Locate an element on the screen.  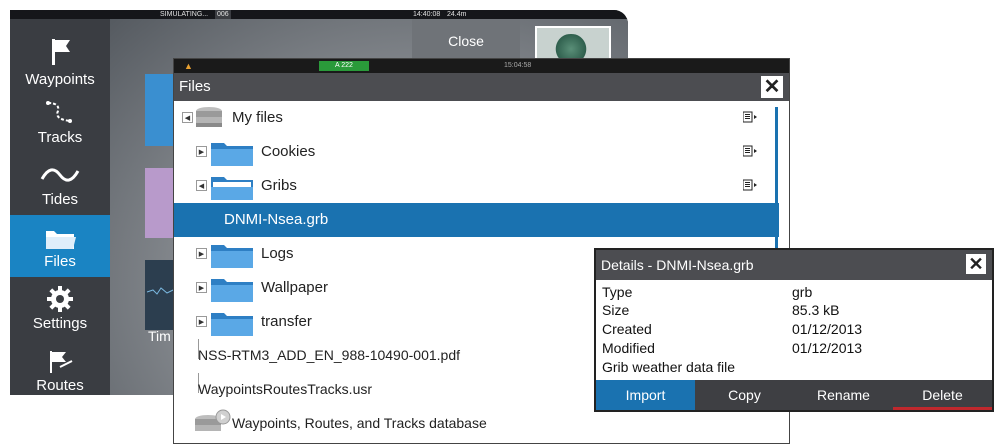
tree-item-gribs: ◀ Gribs is located at coordinates (476, 186).